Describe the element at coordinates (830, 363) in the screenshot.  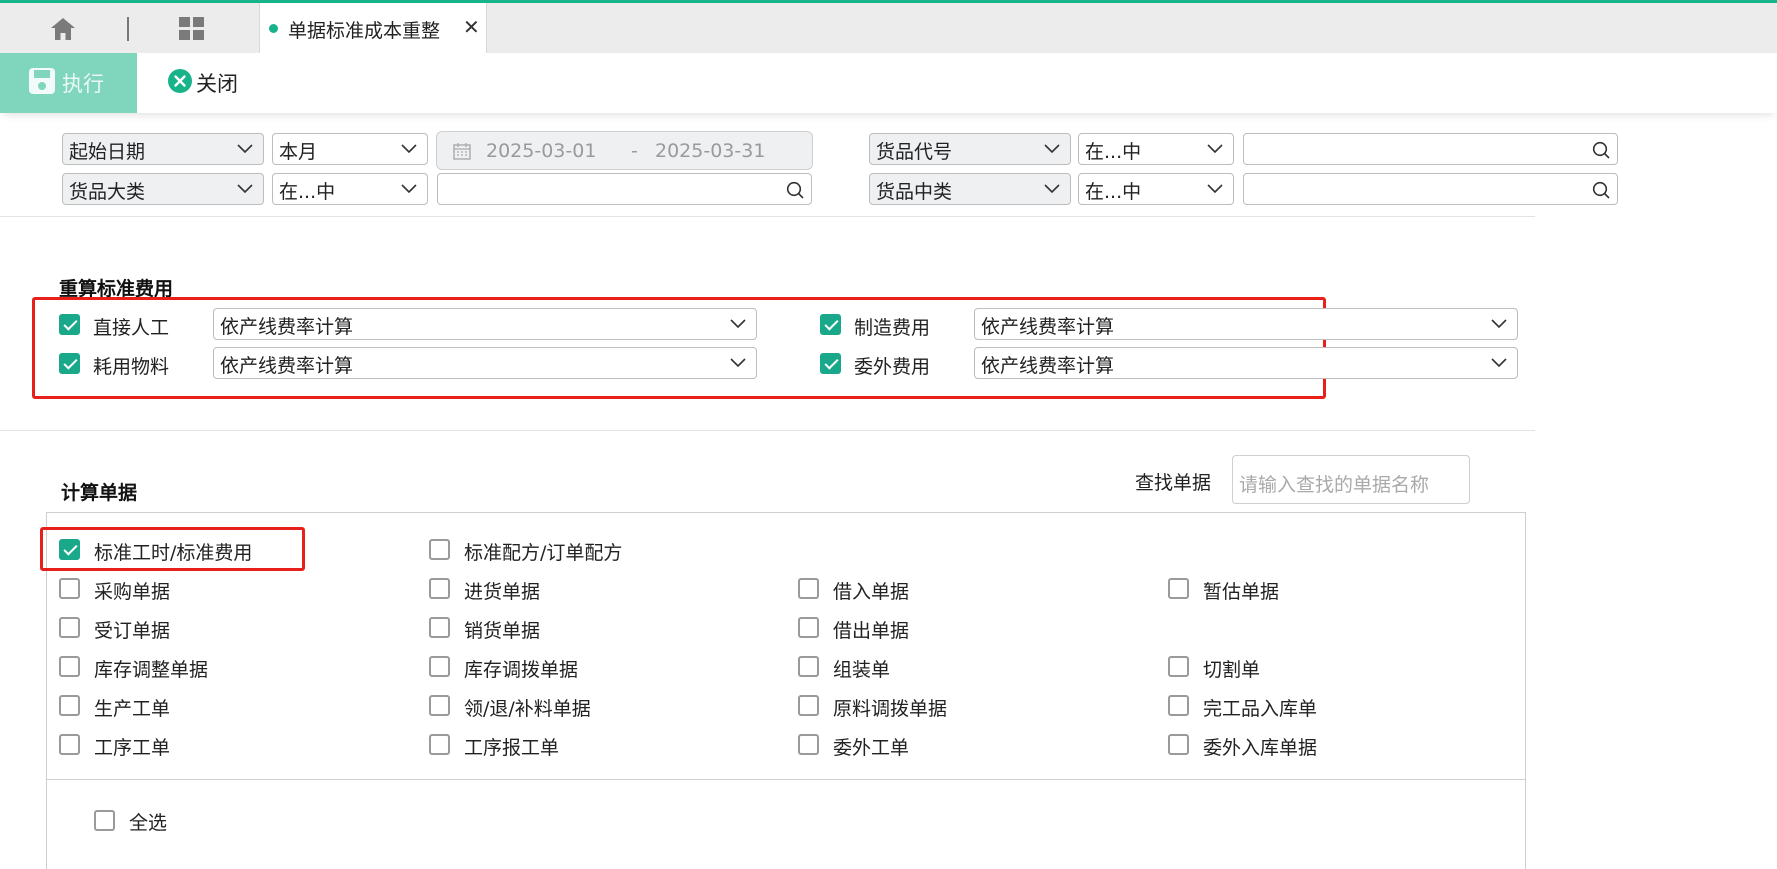
I see `checkbox-outsourcing-cost` at that location.